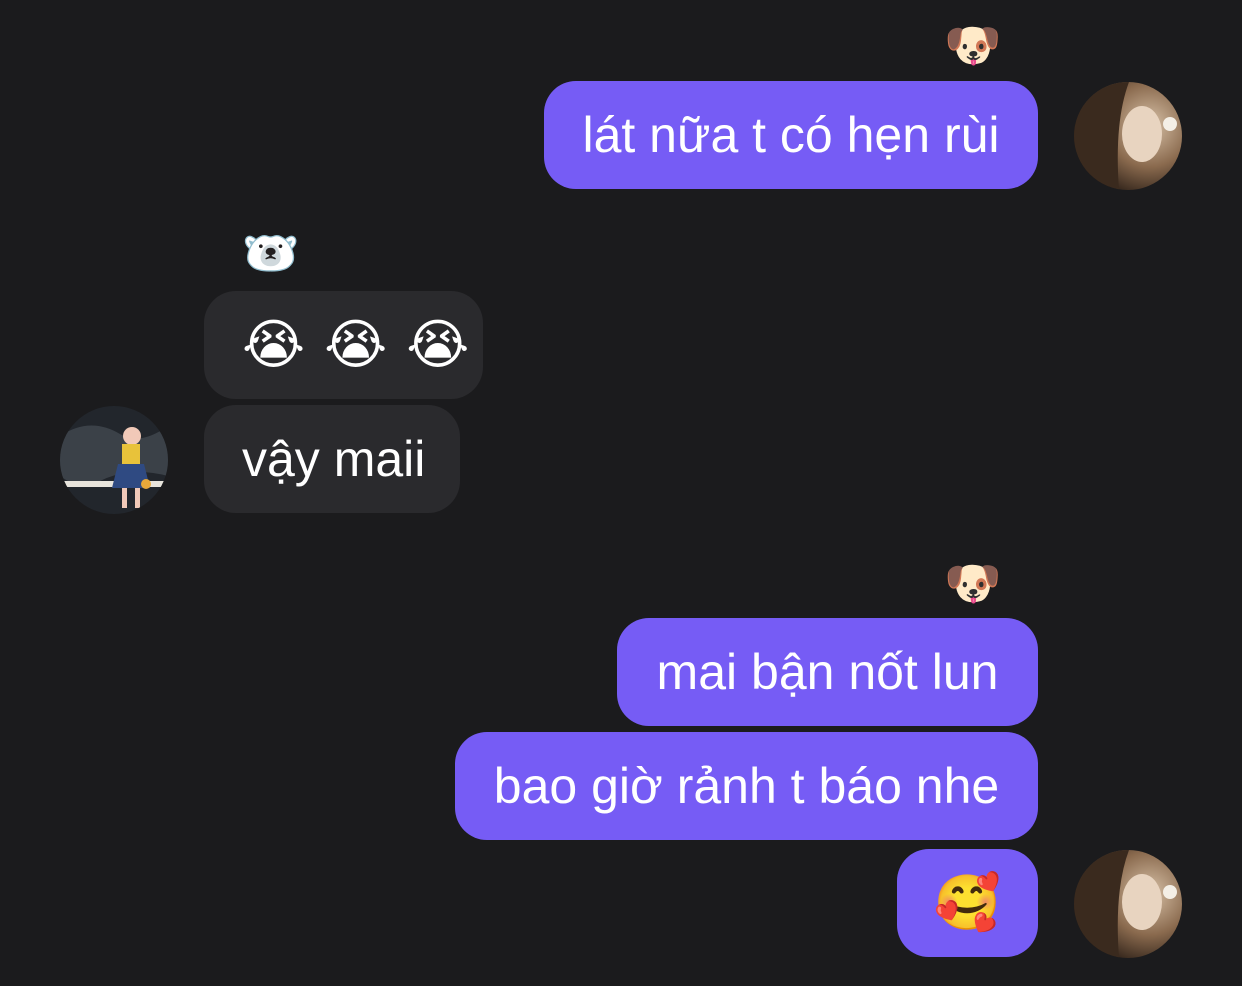 The height and width of the screenshot is (986, 1242). Describe the element at coordinates (343, 345) in the screenshot. I see `received-message-bubble: 😭 😭 😭` at that location.